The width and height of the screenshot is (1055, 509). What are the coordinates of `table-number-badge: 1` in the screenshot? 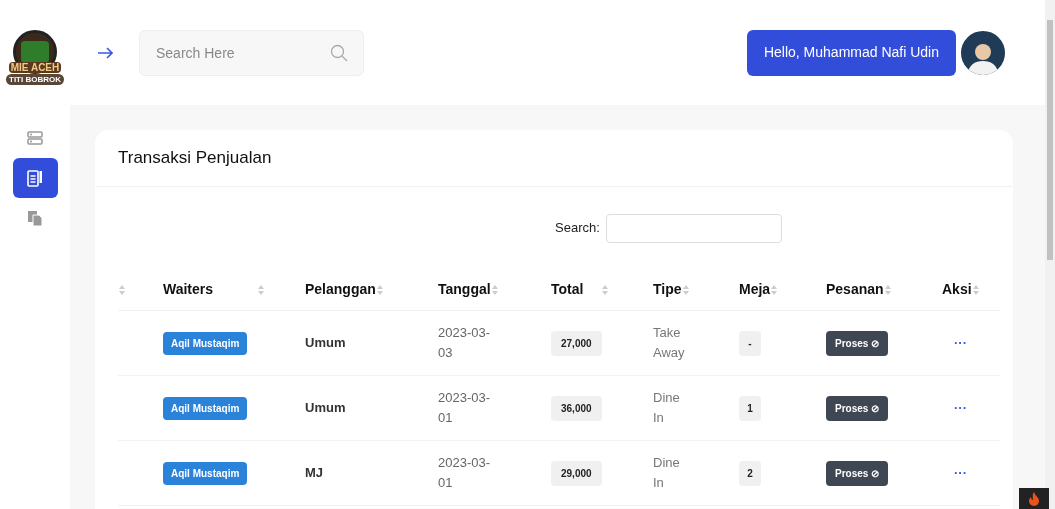 It's located at (750, 408).